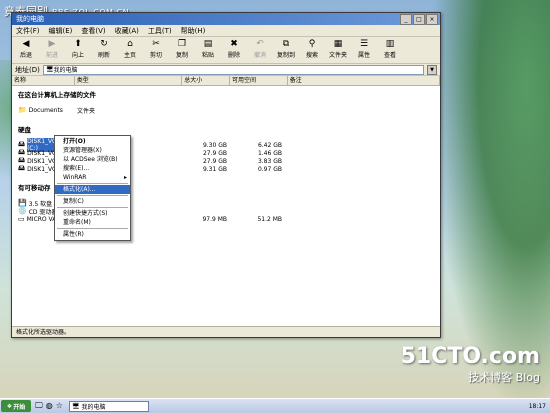 The height and width of the screenshot is (413, 550). I want to click on context-menu-item: 复制(C), so click(92, 201).